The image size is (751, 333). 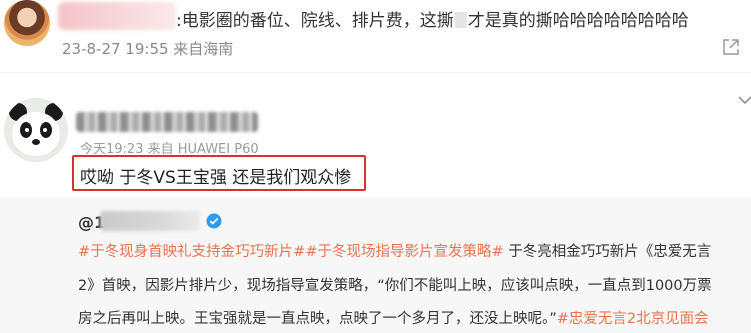 I want to click on blurred-author-name, so click(x=117, y=16).